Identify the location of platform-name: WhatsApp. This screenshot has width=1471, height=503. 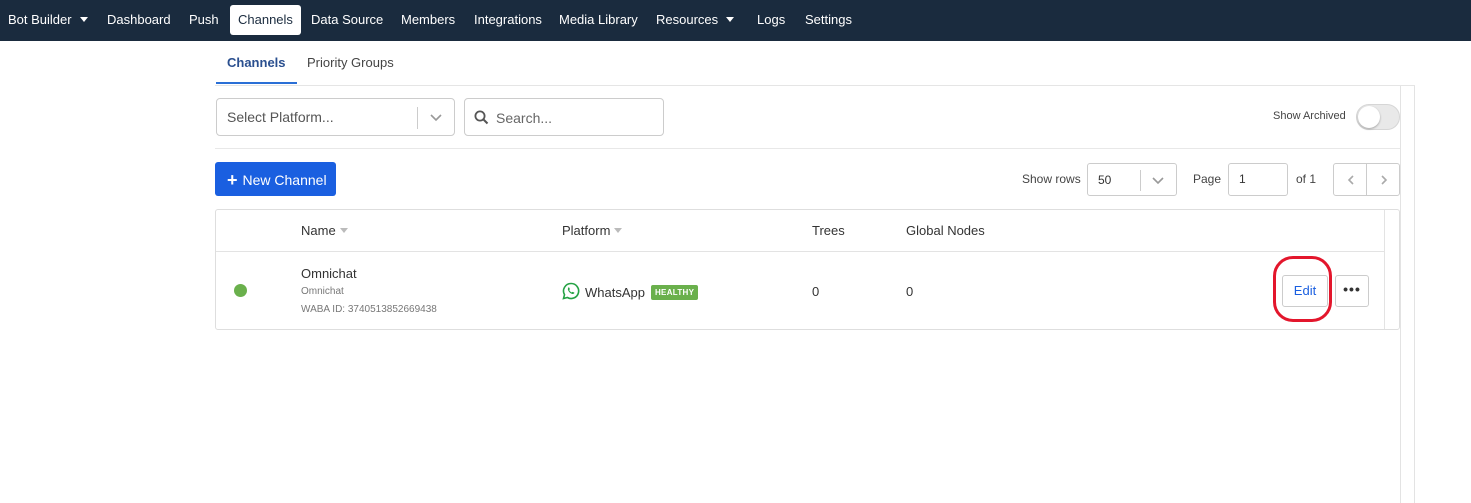
(615, 292).